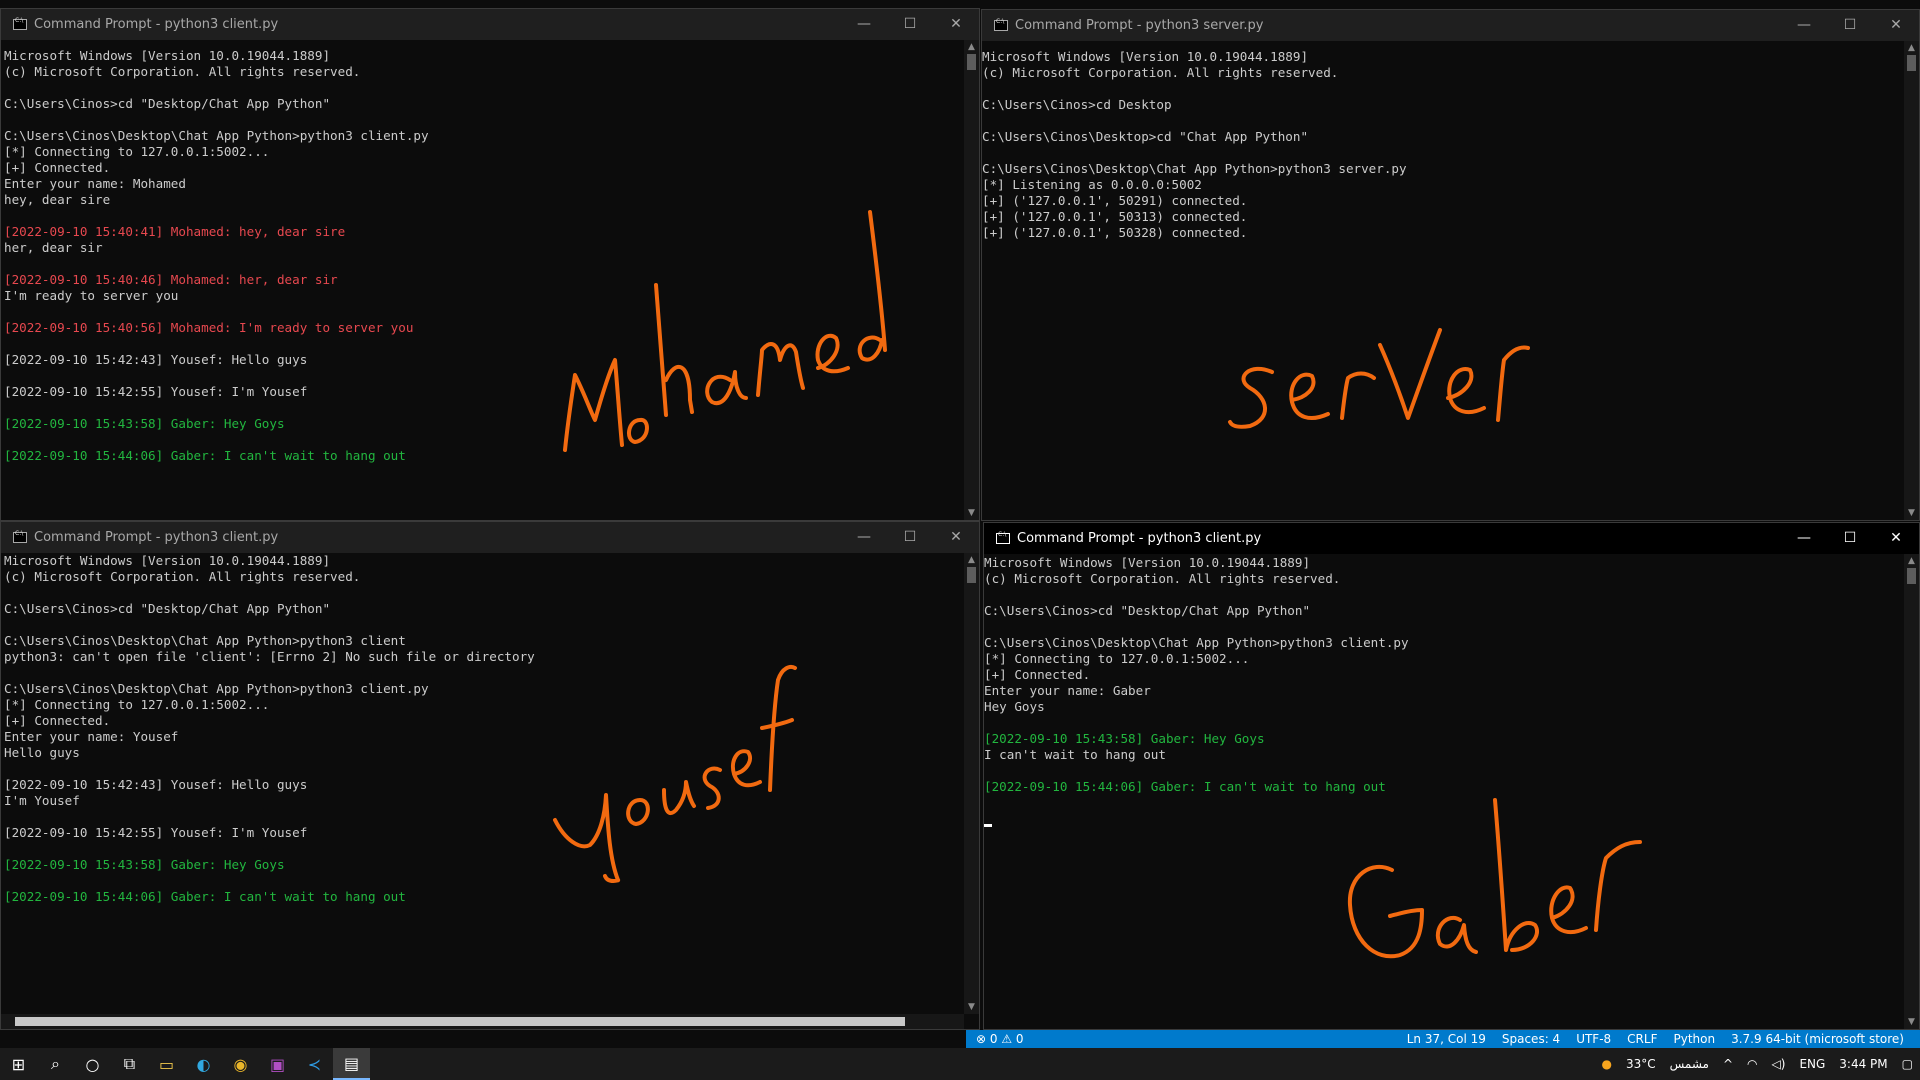  What do you see at coordinates (1907, 1064) in the screenshot?
I see `notifications-icon: ▢` at bounding box center [1907, 1064].